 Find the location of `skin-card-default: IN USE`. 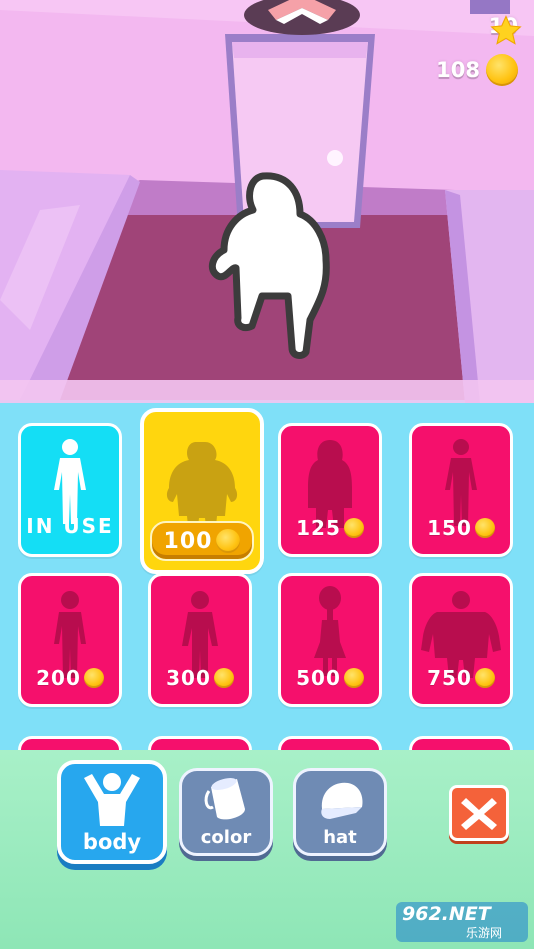

skin-card-default: IN USE is located at coordinates (70, 490).